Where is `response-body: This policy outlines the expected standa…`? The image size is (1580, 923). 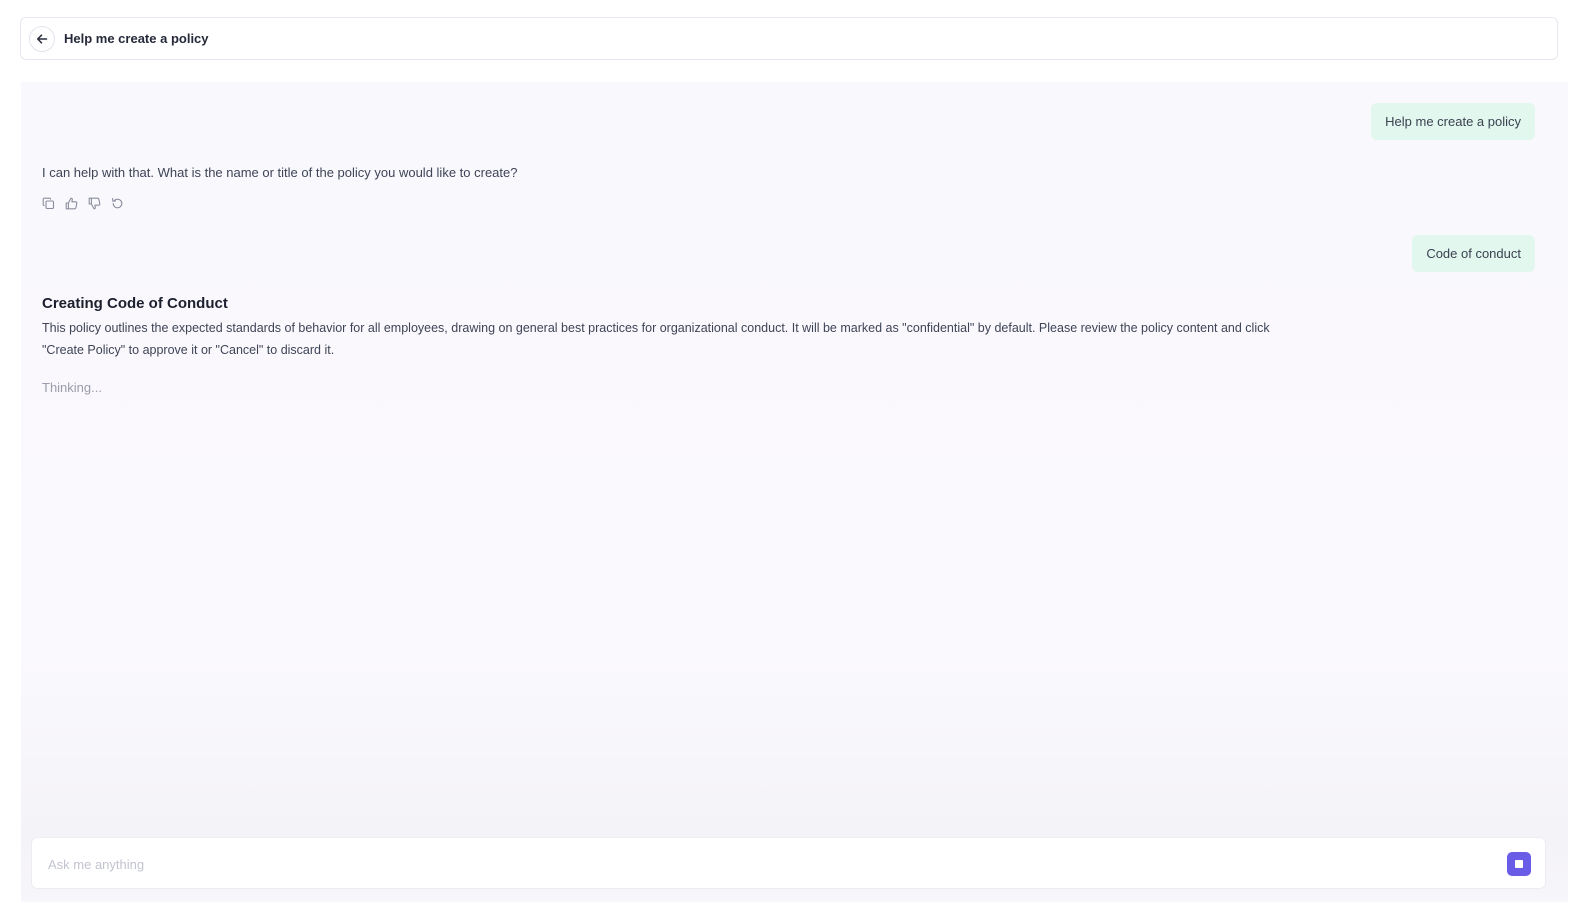
response-body: This policy outlines the expected standa… is located at coordinates (656, 339).